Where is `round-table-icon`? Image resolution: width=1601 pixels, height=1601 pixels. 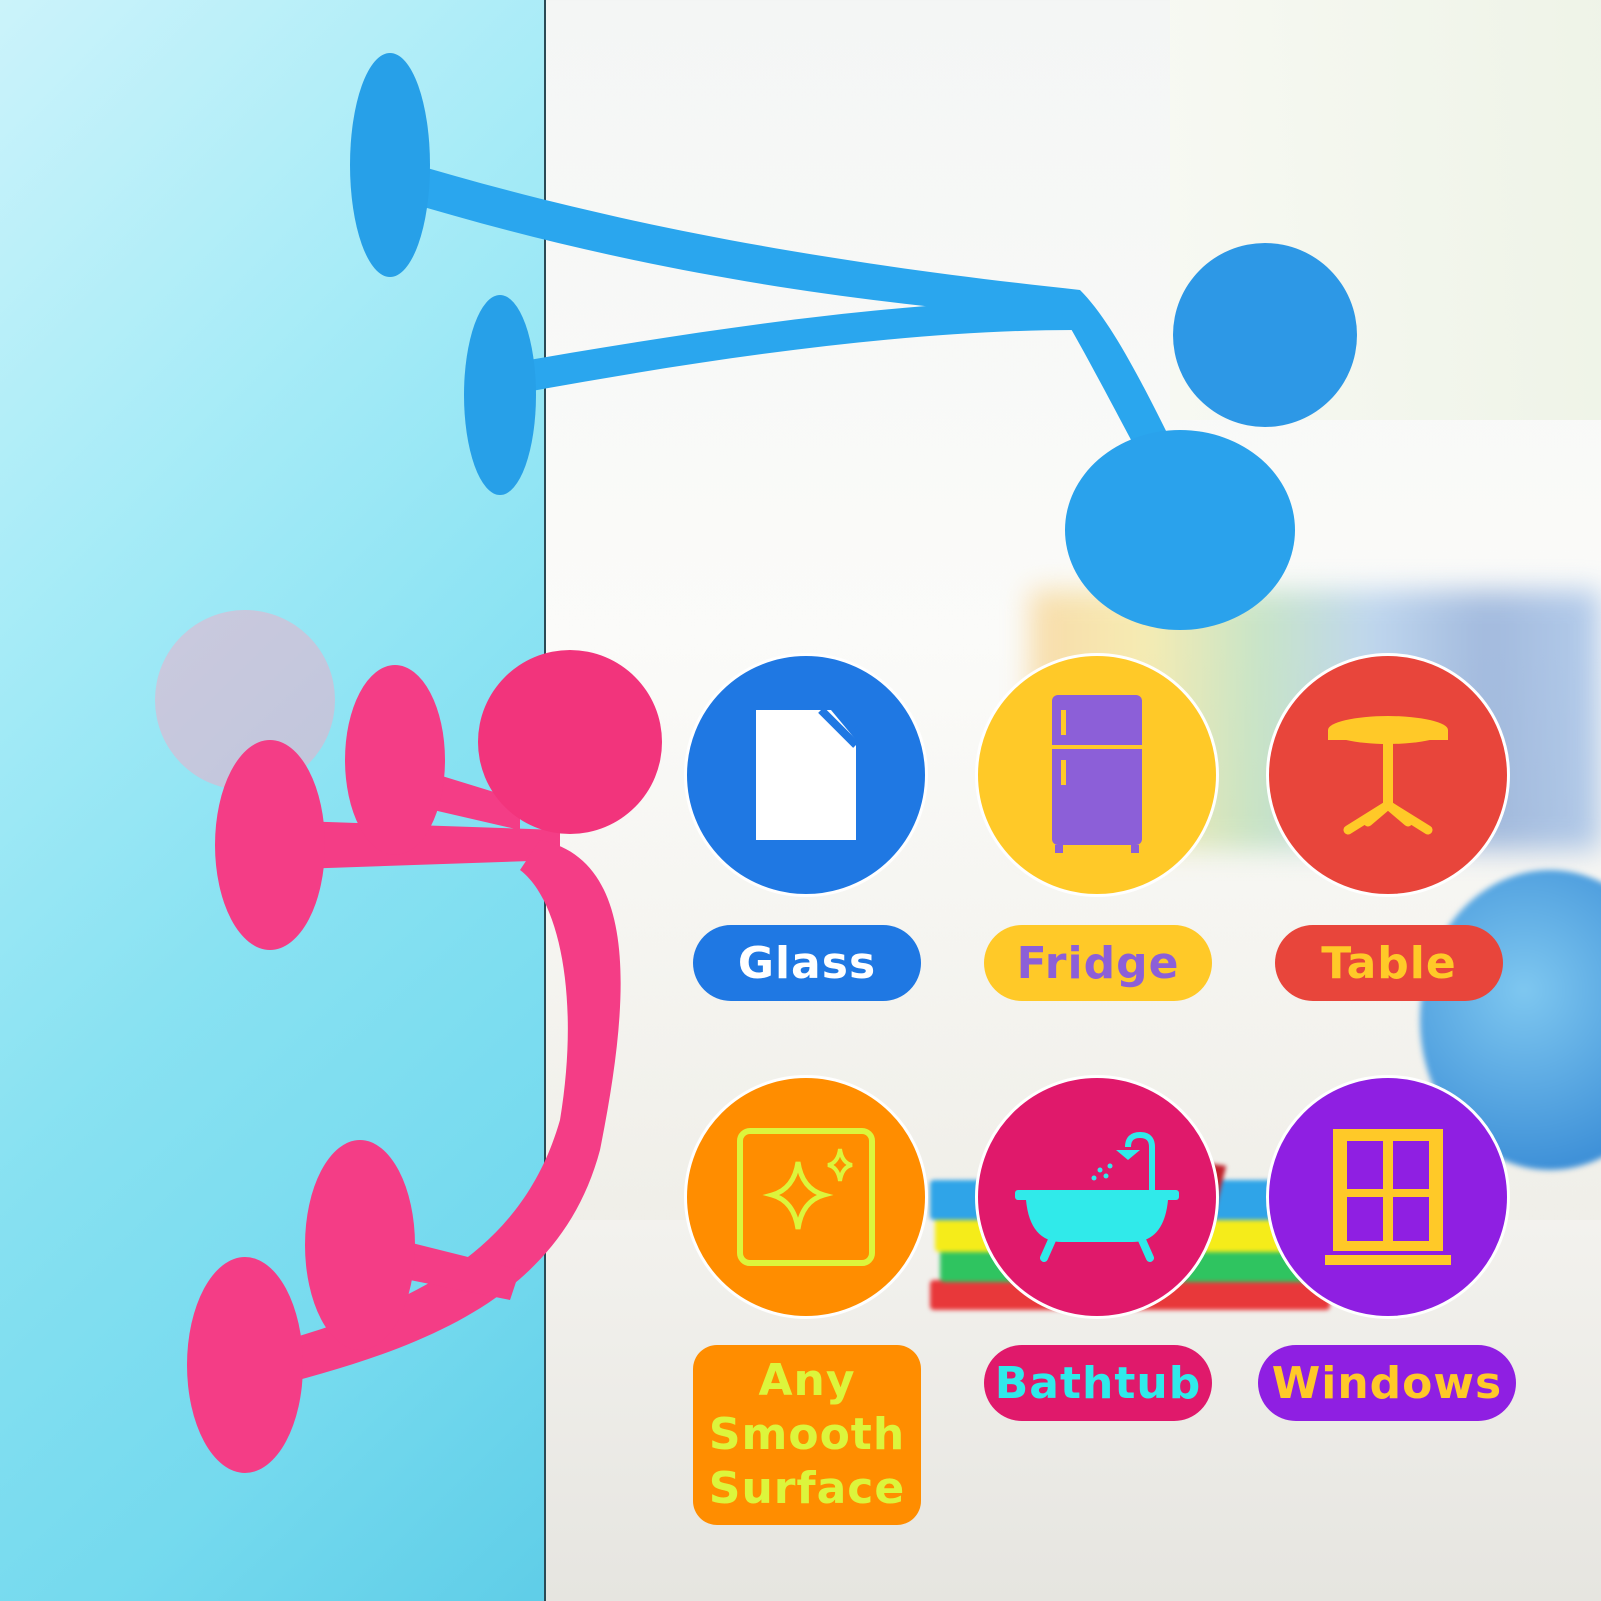
round-table-icon is located at coordinates (1388, 775).